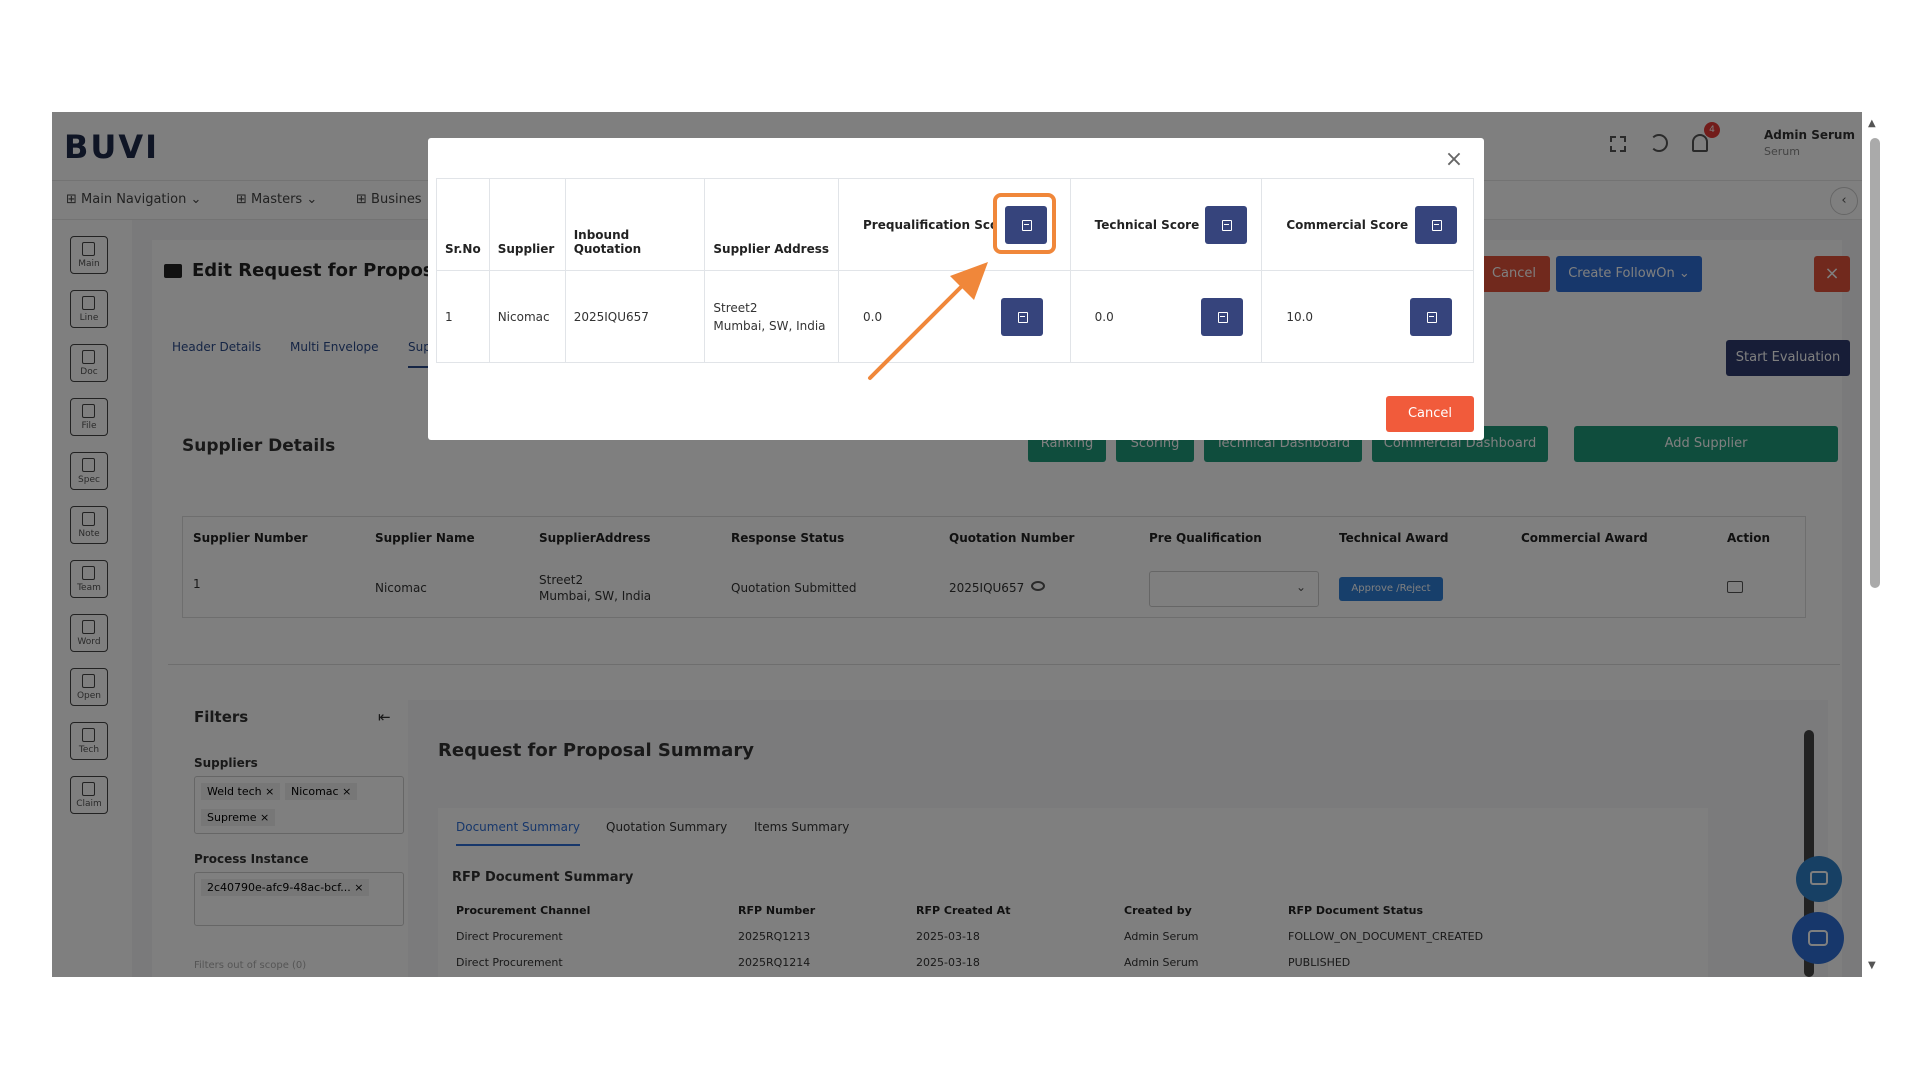 The width and height of the screenshot is (1920, 1080). I want to click on page-scrollbar: ▲ ▼, so click(1874, 548).